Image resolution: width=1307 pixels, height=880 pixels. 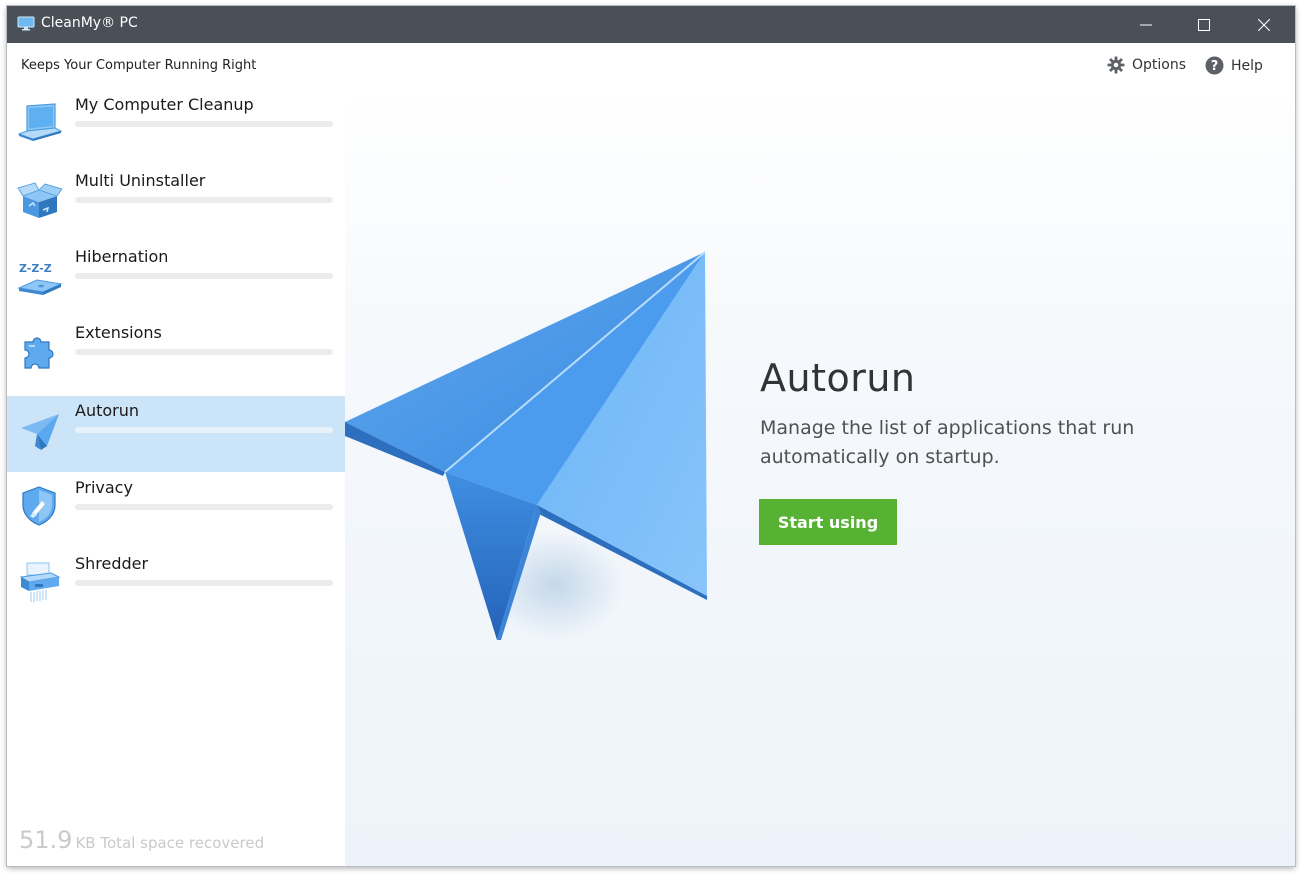 What do you see at coordinates (170, 843) in the screenshot?
I see `space-recovered-label: KB Total space recovered` at bounding box center [170, 843].